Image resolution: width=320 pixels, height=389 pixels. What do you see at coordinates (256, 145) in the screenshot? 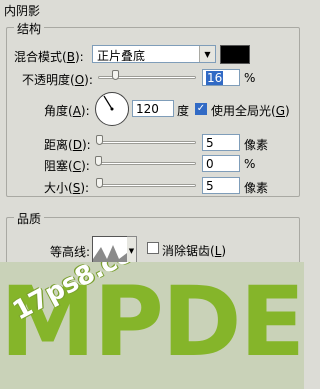
I see `distance-unit: 像素` at bounding box center [256, 145].